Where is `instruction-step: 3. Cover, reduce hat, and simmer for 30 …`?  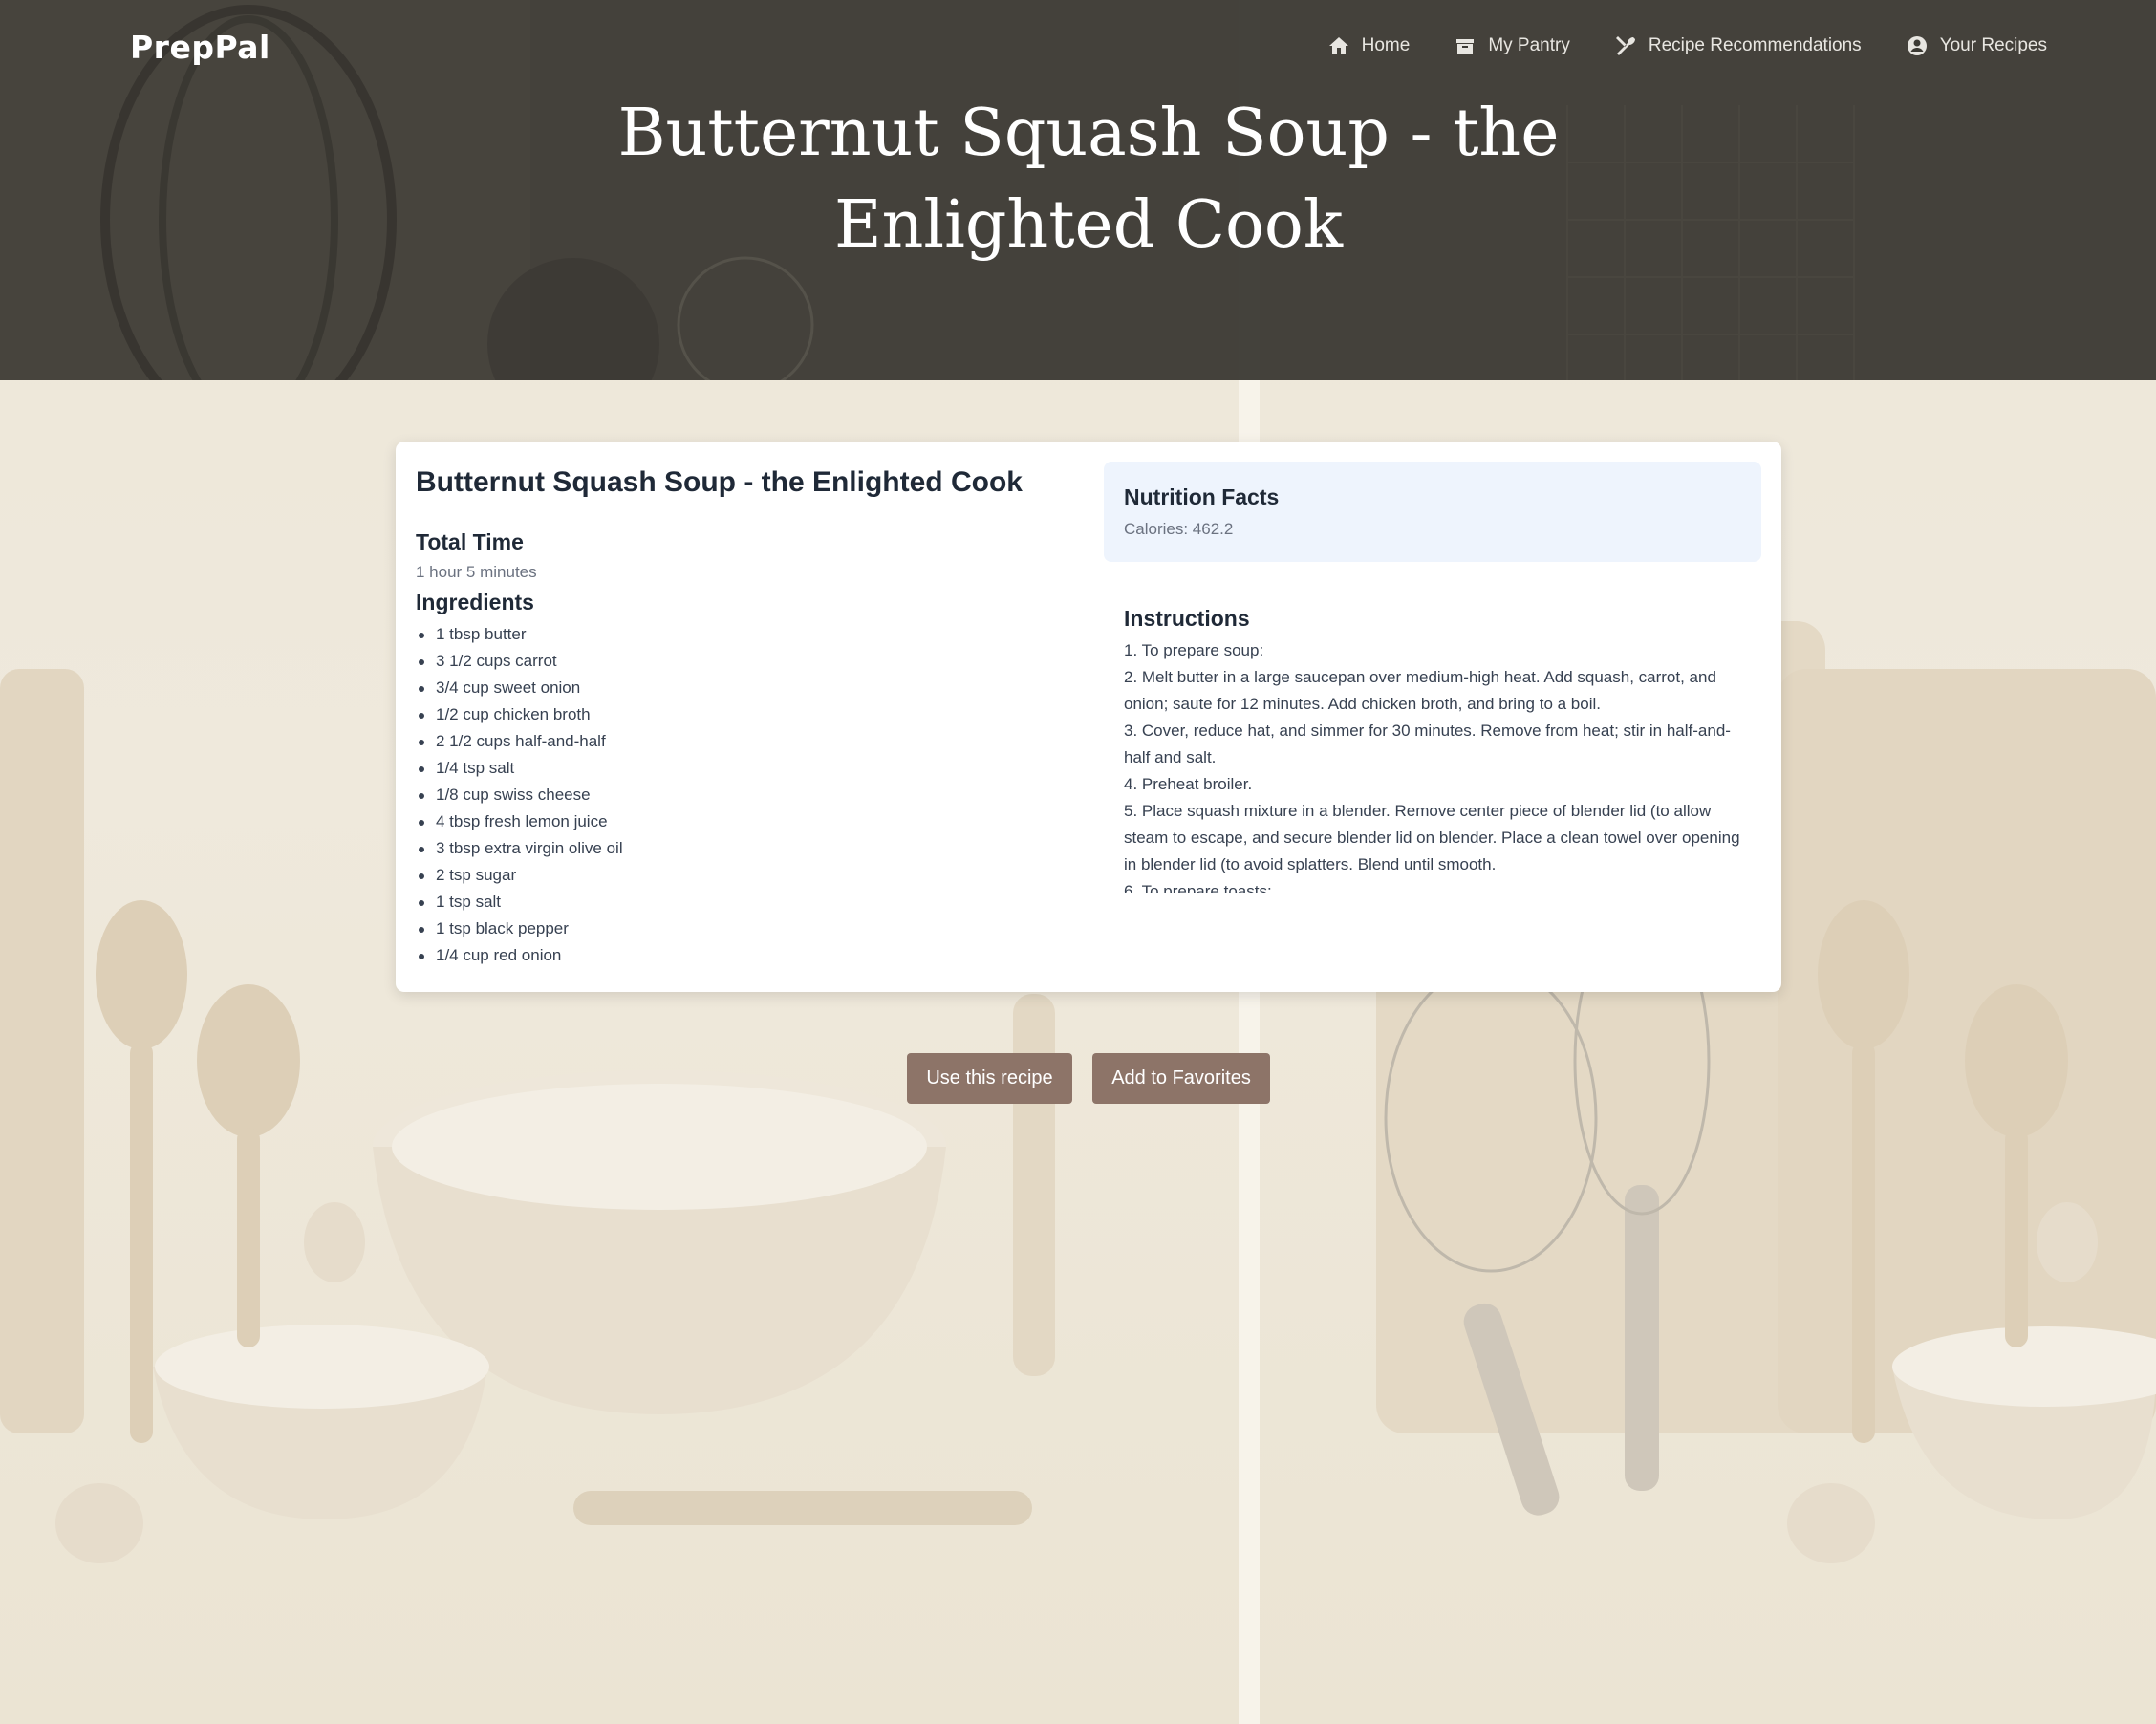 instruction-step: 3. Cover, reduce hat, and simmer for 30 … is located at coordinates (1427, 744).